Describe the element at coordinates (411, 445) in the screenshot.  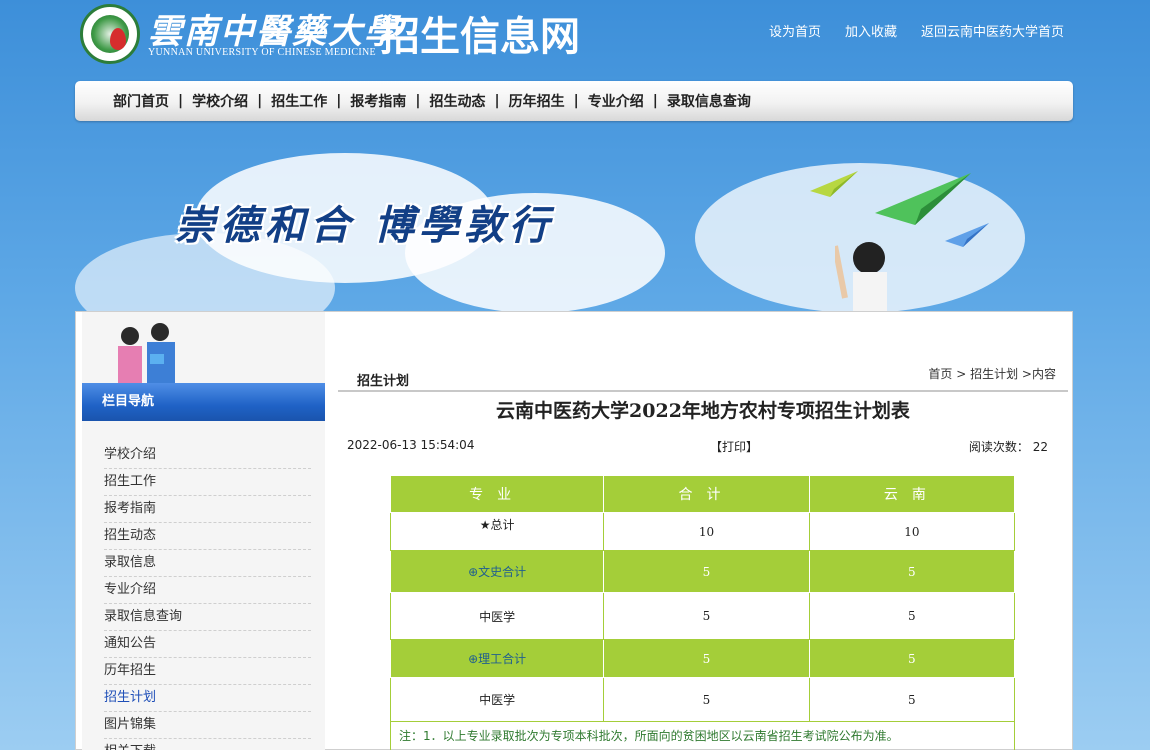
I see `publish-date: 2022-06-13 15:54:04` at that location.